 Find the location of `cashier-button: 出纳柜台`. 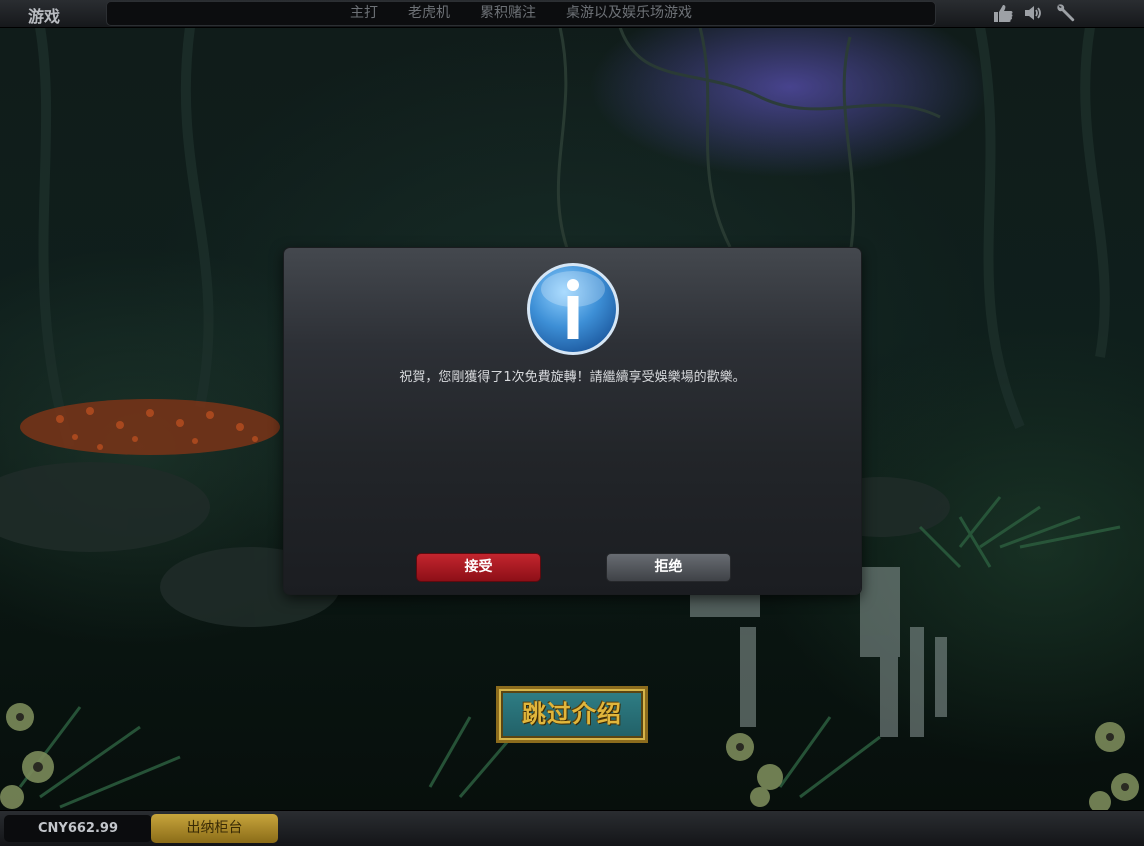

cashier-button: 出纳柜台 is located at coordinates (214, 828).